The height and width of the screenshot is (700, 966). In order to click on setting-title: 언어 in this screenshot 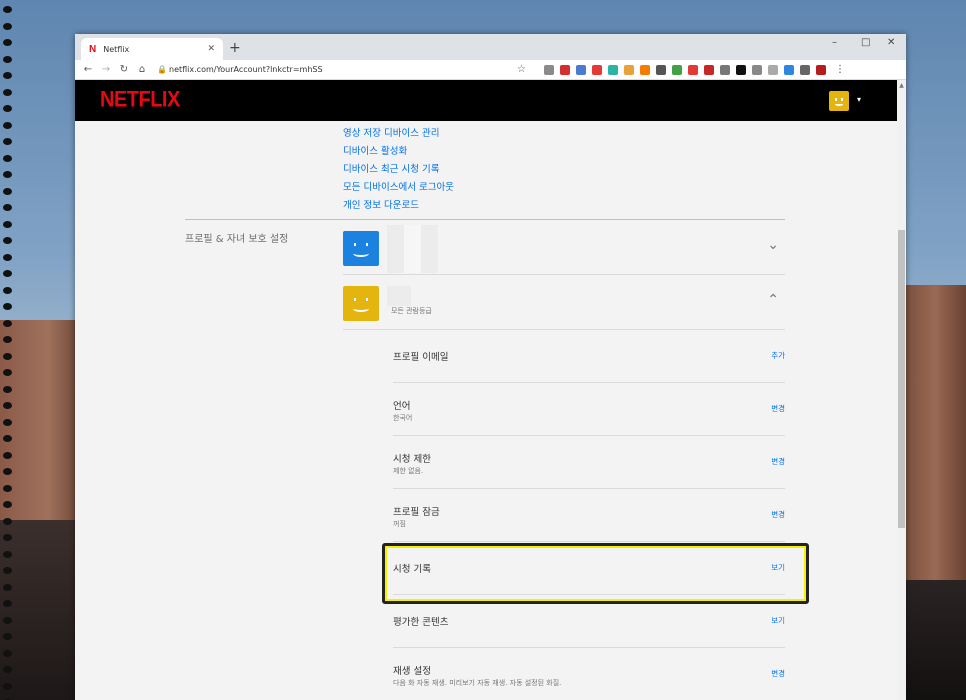, I will do `click(402, 406)`.